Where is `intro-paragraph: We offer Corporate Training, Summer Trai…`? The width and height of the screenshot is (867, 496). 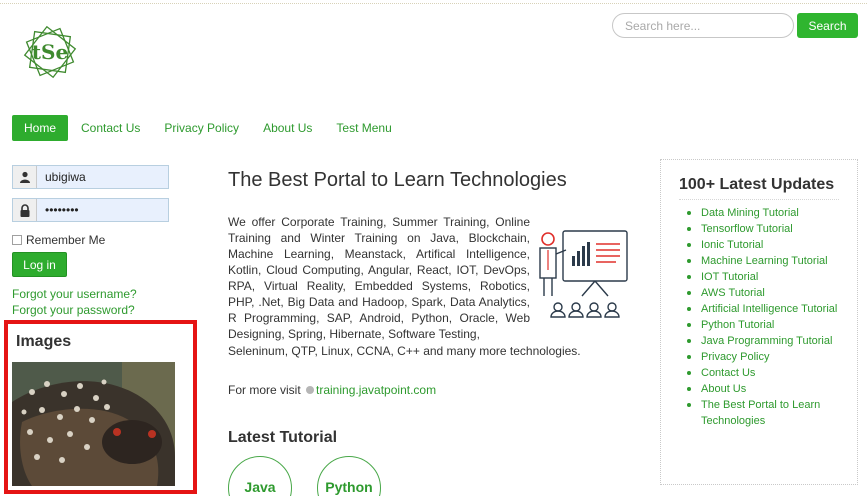
intro-paragraph: We offer Corporate Training, Summer Trai… is located at coordinates (379, 278).